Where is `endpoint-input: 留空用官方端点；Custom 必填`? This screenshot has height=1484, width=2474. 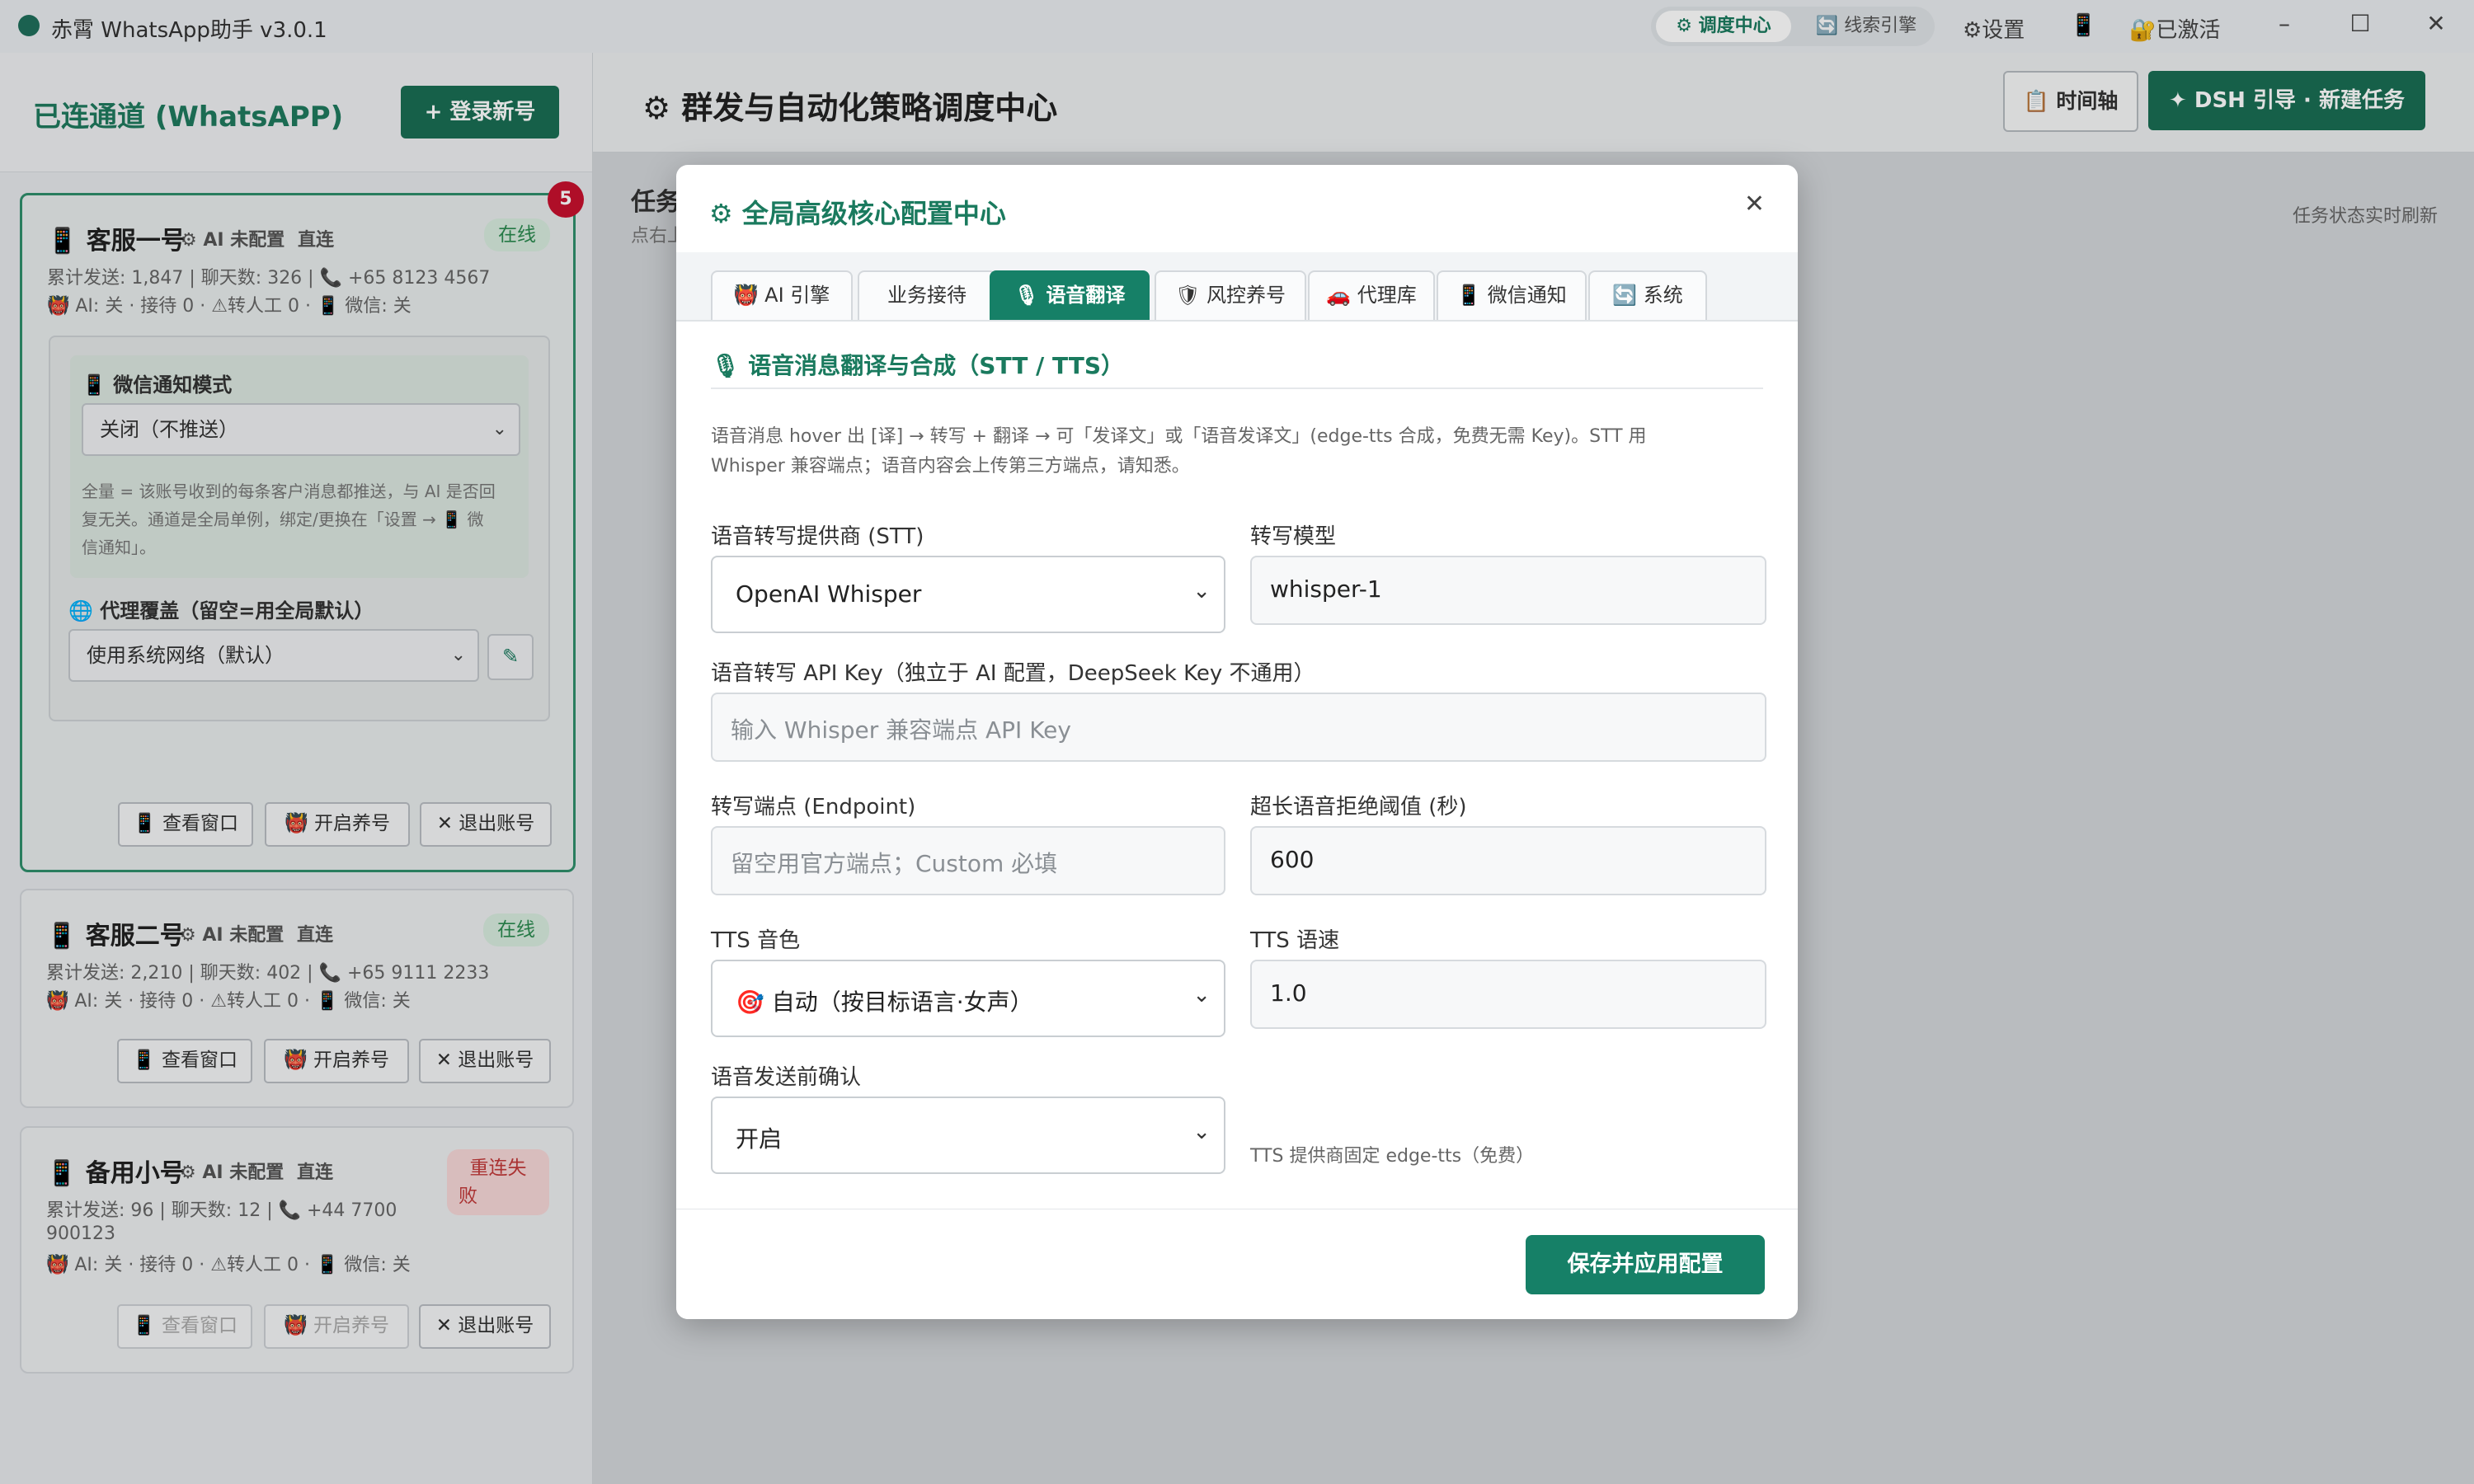 endpoint-input: 留空用官方端点；Custom 必填 is located at coordinates (968, 860).